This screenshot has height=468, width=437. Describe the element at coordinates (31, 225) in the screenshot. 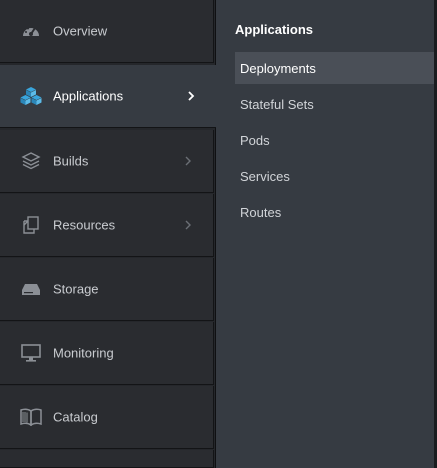

I see `files-icon` at that location.